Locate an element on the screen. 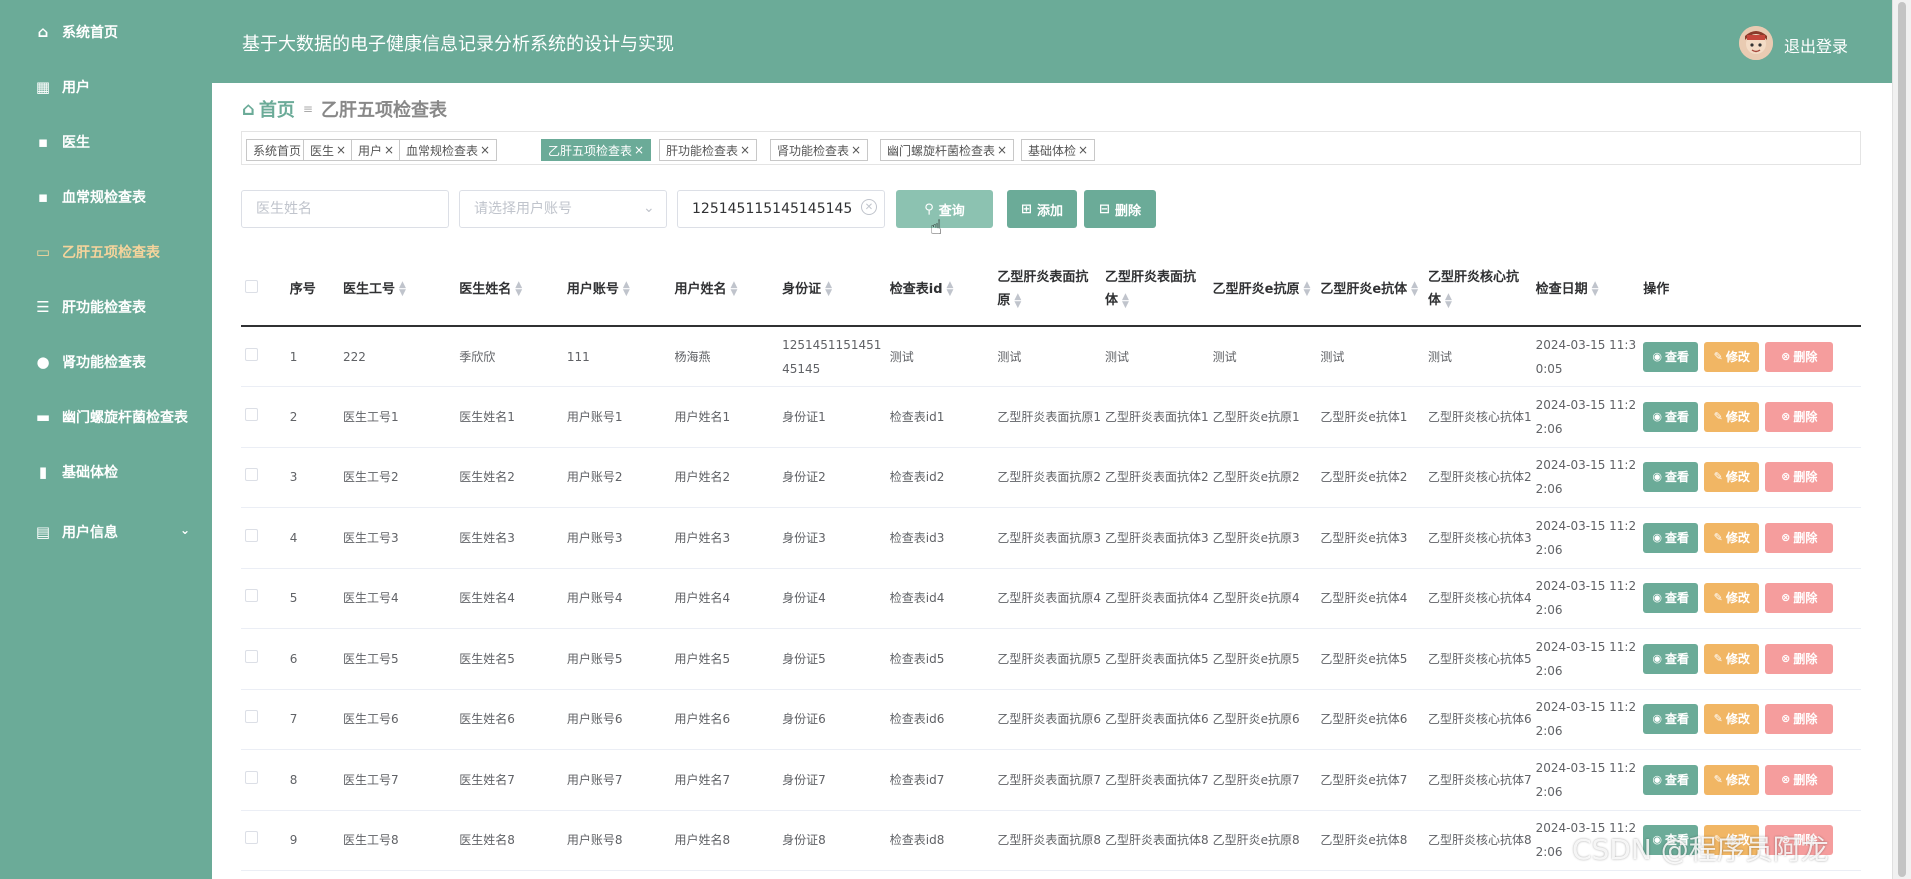  tag-5: 肝功能检查表 × is located at coordinates (708, 150).